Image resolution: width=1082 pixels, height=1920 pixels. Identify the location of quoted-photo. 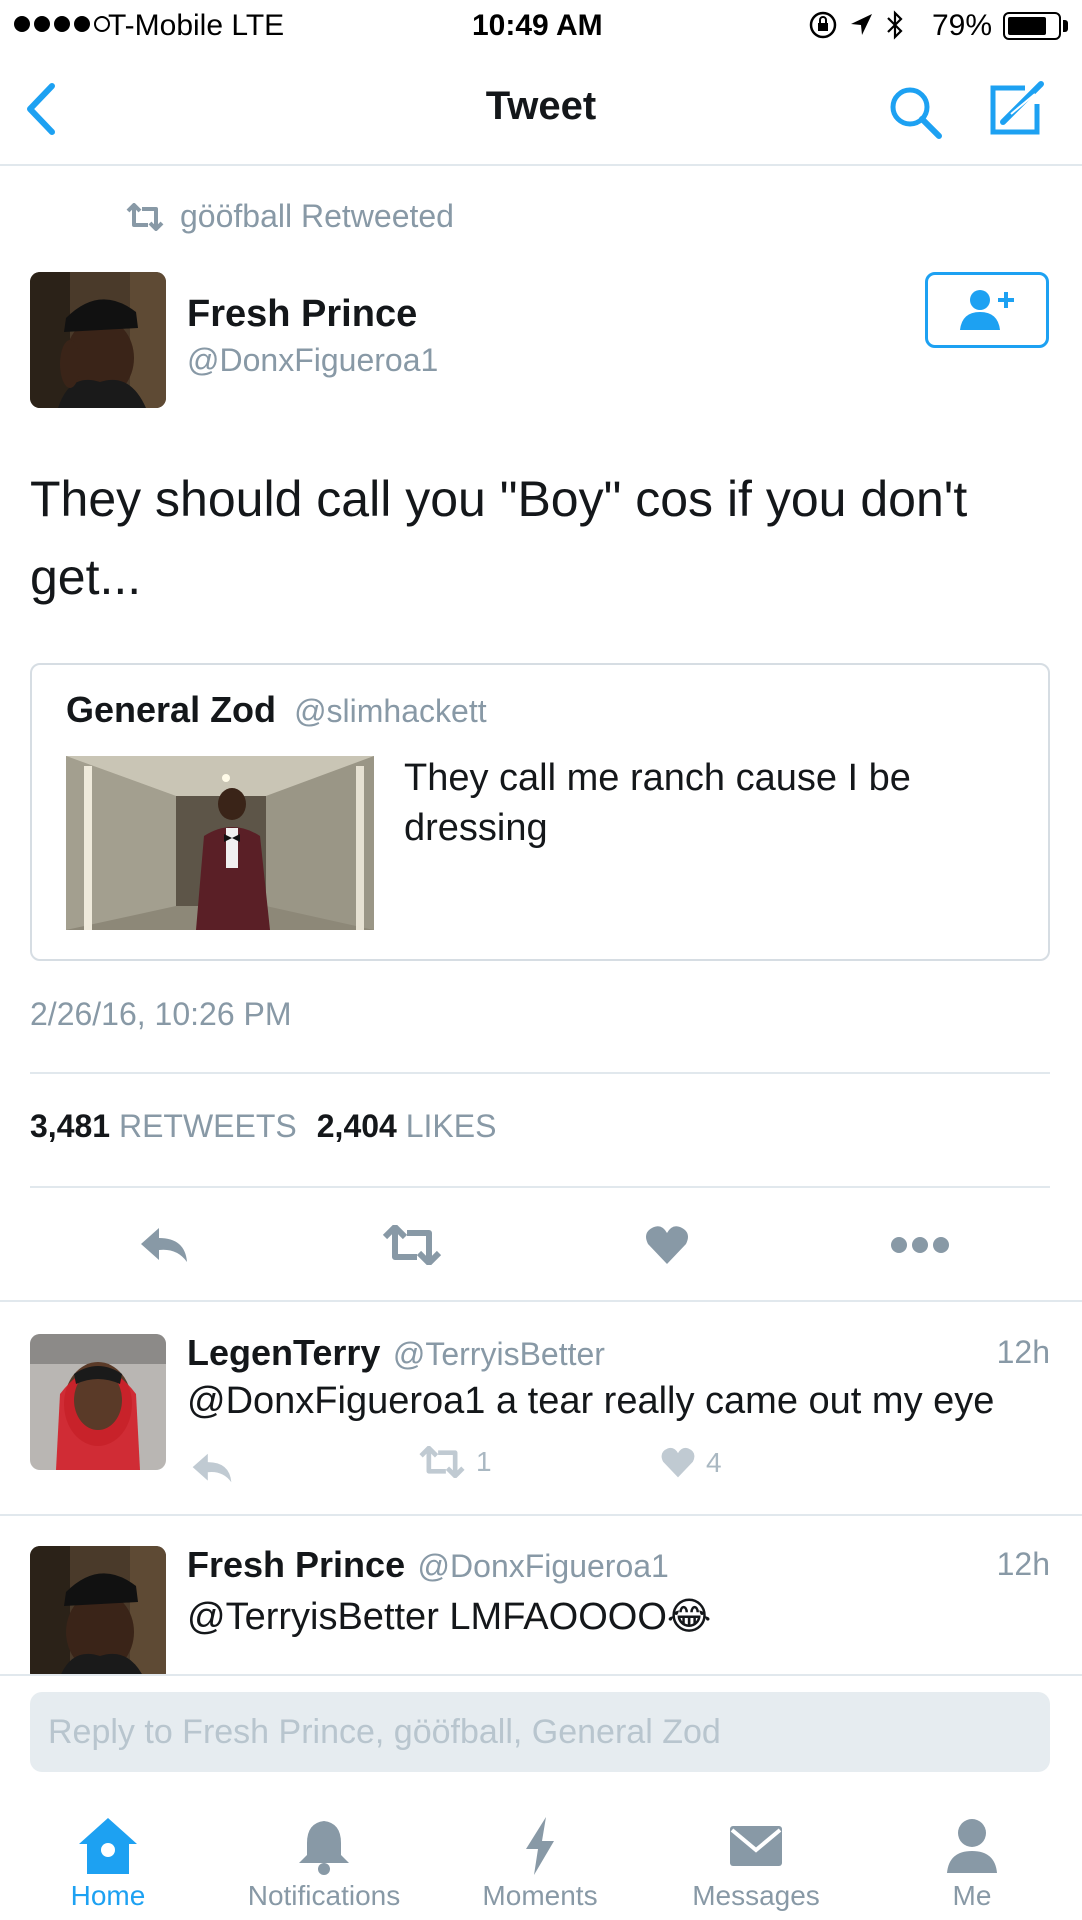
(220, 843).